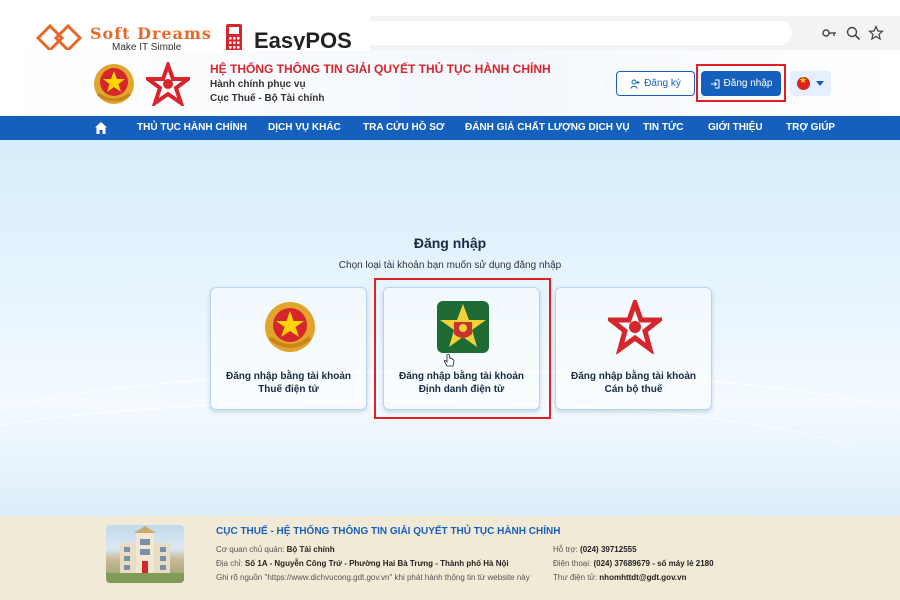 This screenshot has height=600, width=900. I want to click on chevron-down-icon, so click(820, 83).